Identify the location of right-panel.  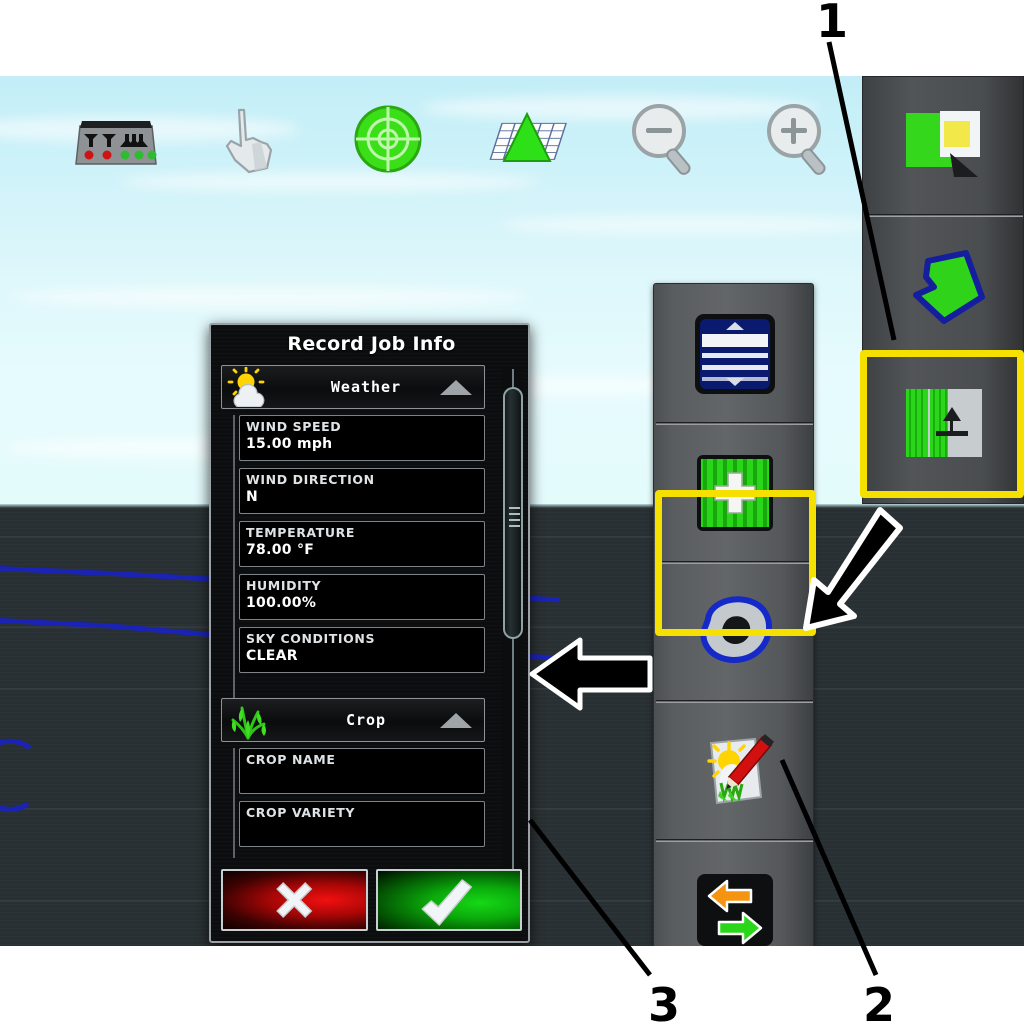
(943, 290).